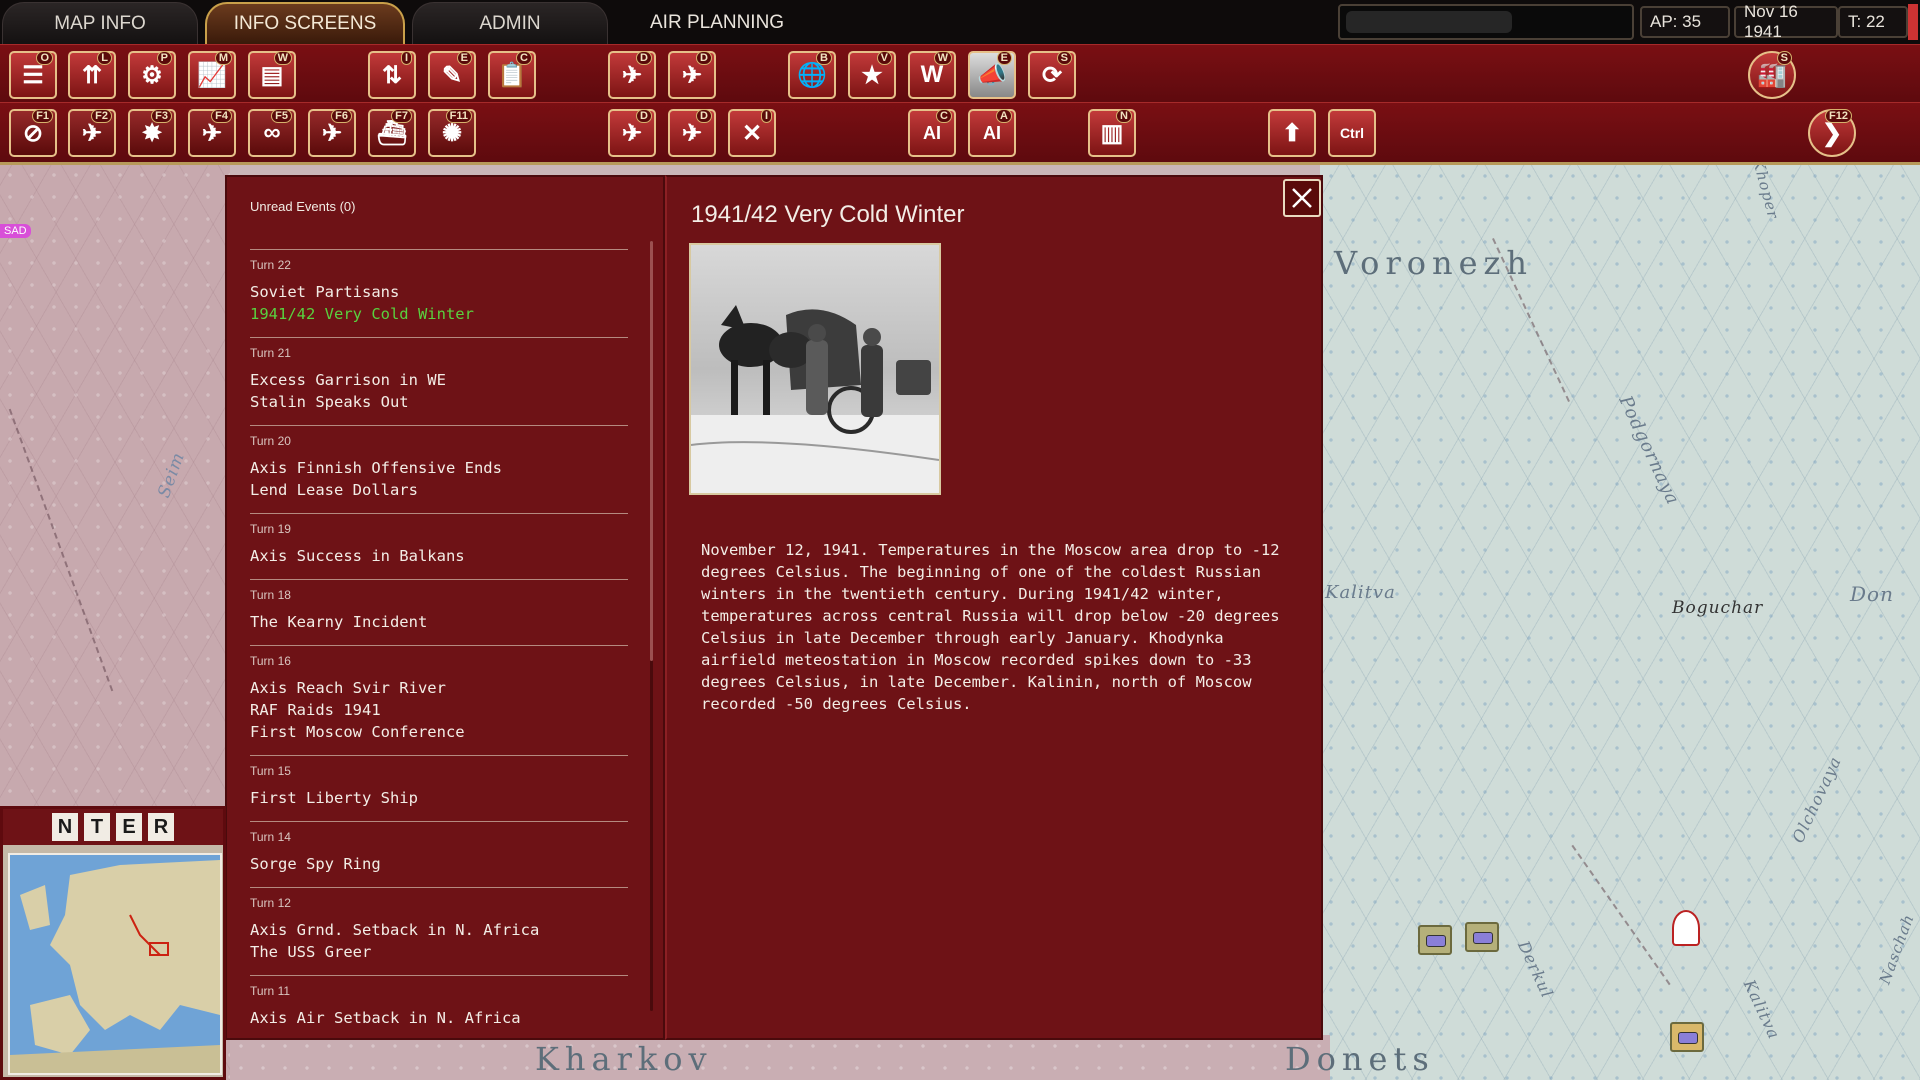 The width and height of the screenshot is (1920, 1080). I want to click on factory-document-icon: ▥ N, so click(1112, 133).